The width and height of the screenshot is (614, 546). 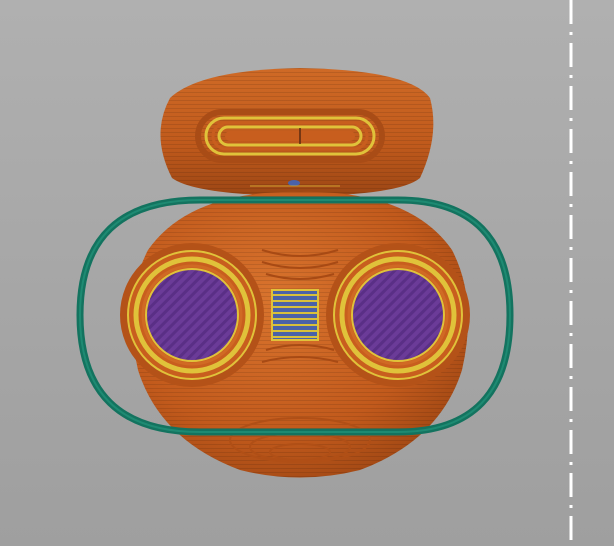 I want to click on model-right-eye-socket, so click(x=398, y=315).